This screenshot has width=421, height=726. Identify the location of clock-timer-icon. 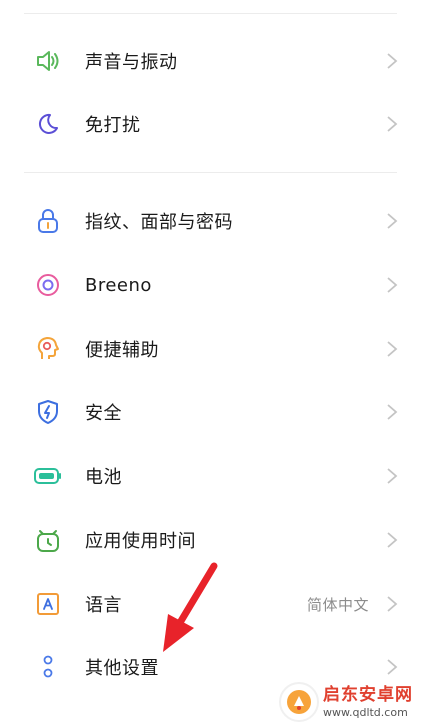
(48, 540).